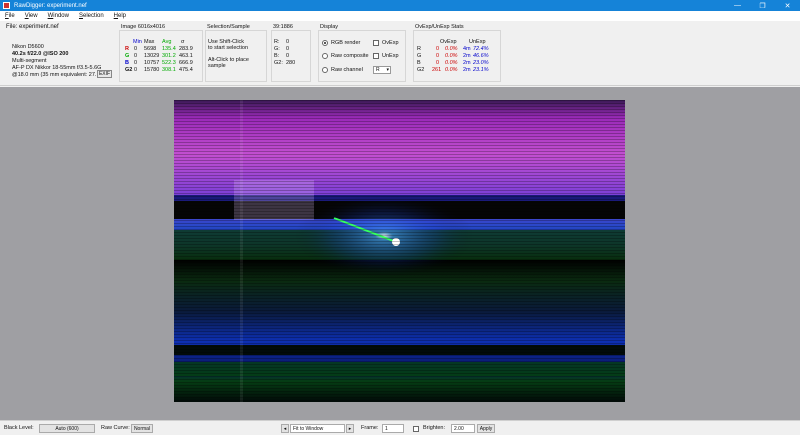  Describe the element at coordinates (152, 70) in the screenshot. I see `stat-max: 15780` at that location.